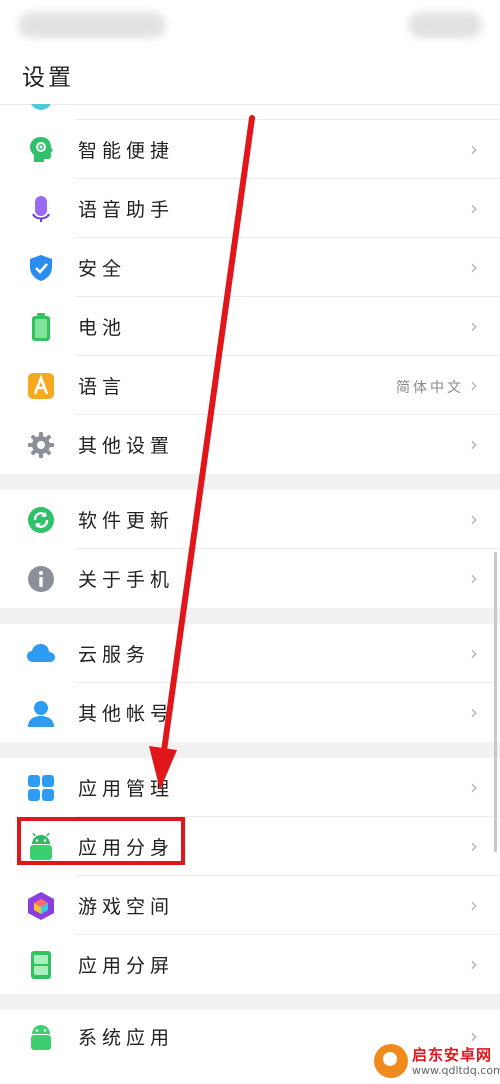  I want to click on settings-item-label: 应用管理, so click(126, 789).